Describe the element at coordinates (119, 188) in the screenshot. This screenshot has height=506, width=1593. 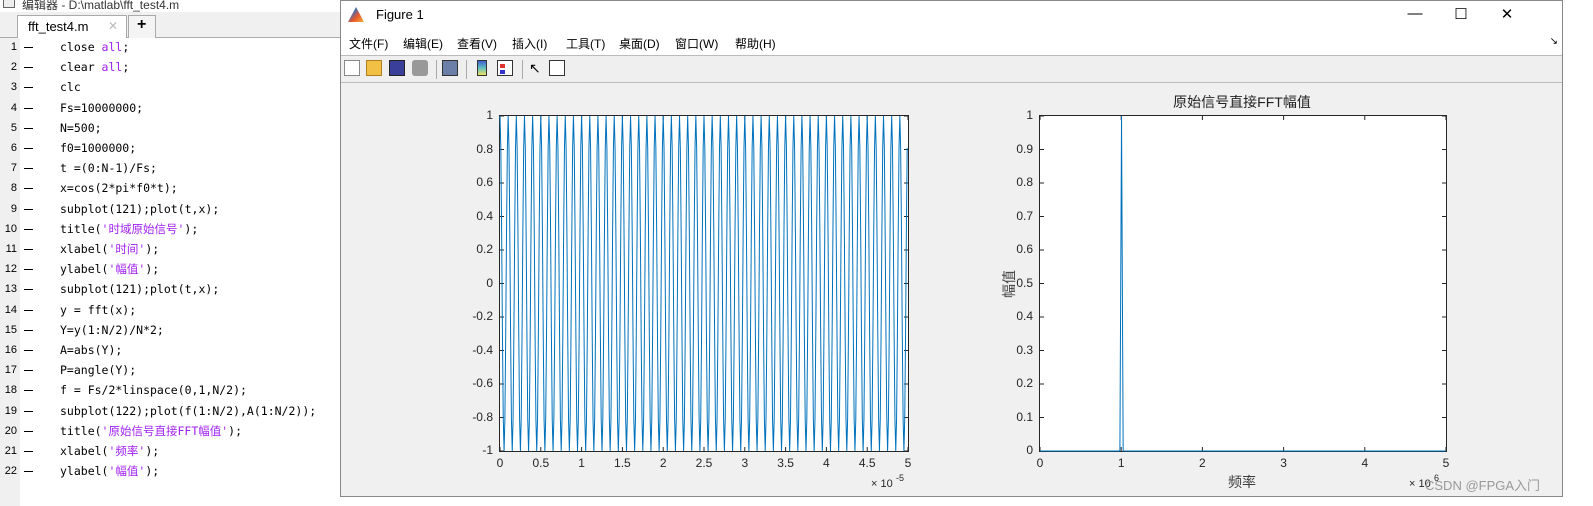
I see `code-text: x=cos(2*pi*f0*t);` at that location.